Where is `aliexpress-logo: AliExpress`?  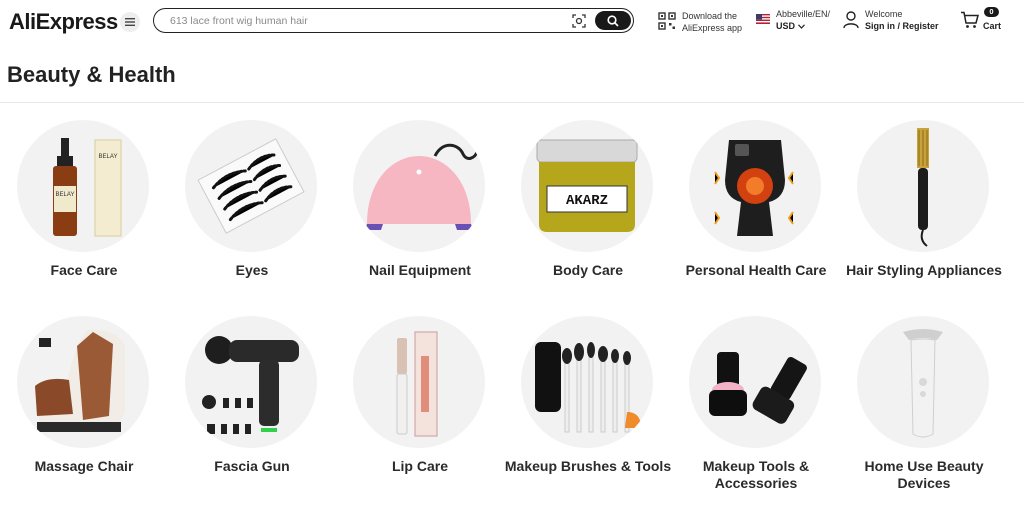 aliexpress-logo: AliExpress is located at coordinates (63, 22).